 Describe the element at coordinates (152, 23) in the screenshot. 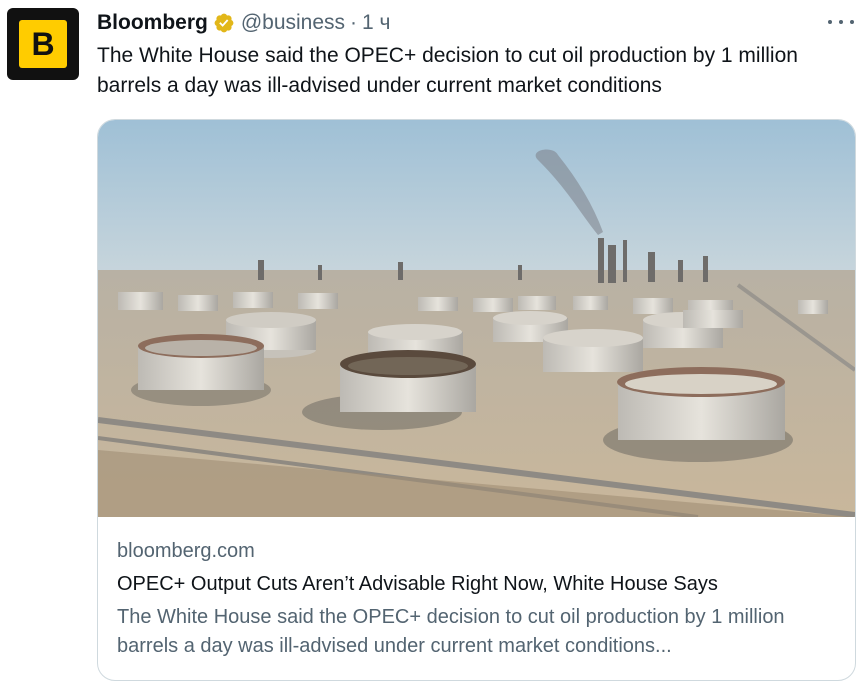

I see `author-name: Bloomberg` at that location.